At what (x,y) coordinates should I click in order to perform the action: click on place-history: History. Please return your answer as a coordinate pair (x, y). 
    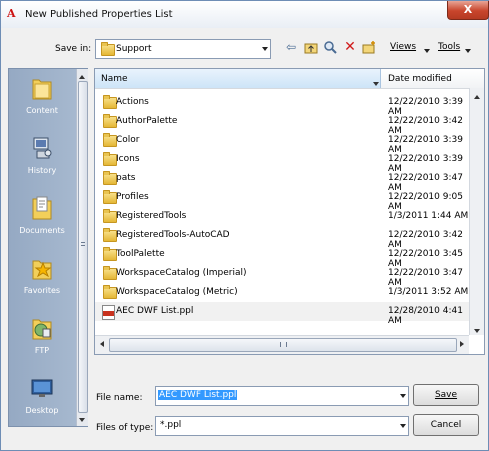
    Looking at the image, I should click on (42, 155).